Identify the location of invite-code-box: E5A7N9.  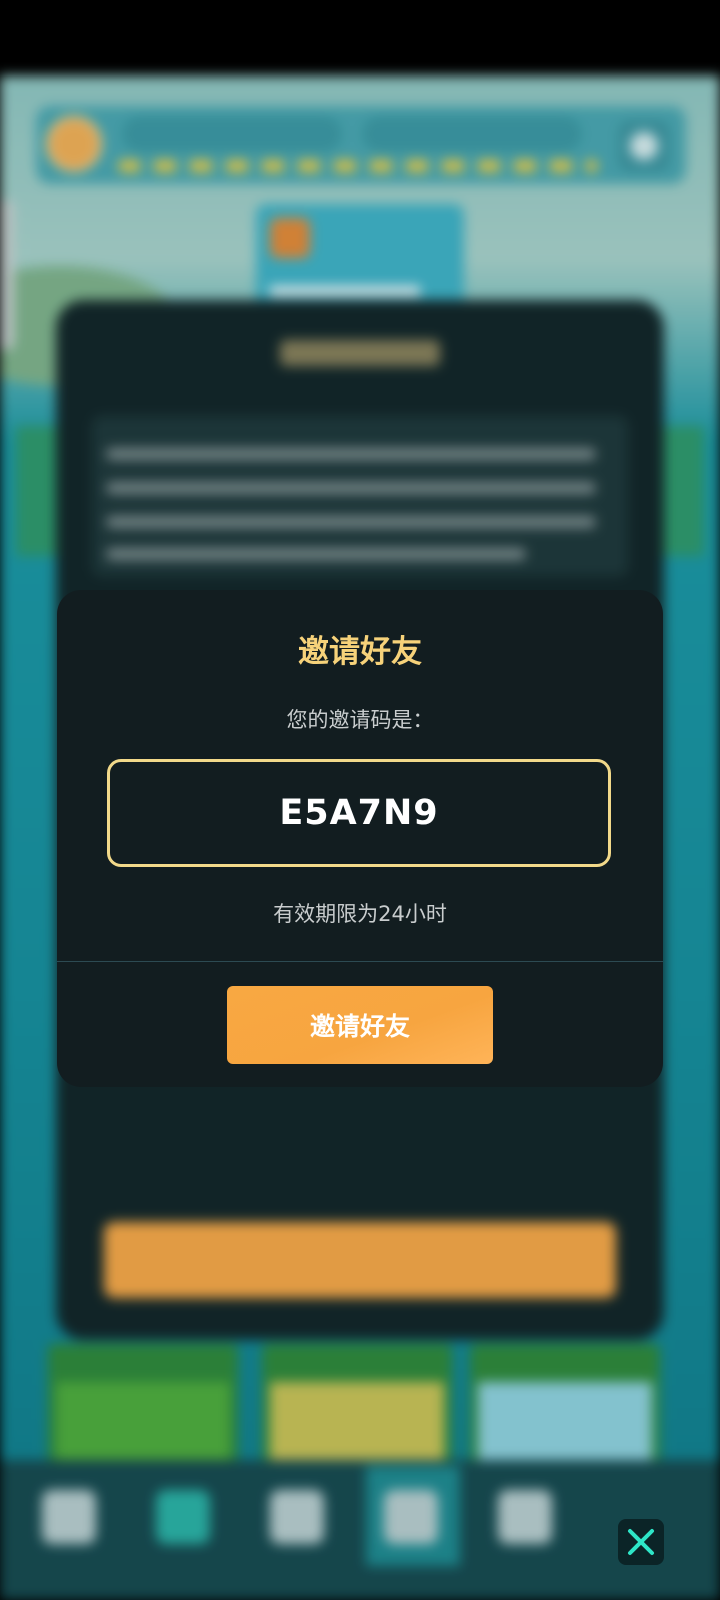
(359, 813).